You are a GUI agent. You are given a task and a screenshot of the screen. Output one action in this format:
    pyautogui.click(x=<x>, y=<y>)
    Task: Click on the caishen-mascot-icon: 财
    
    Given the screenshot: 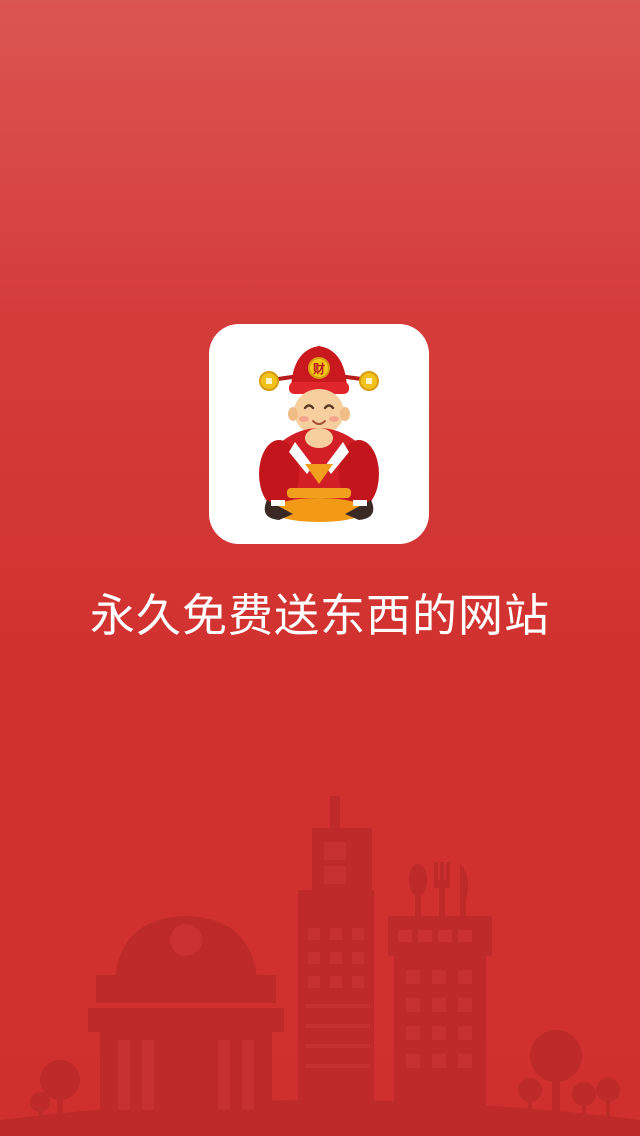 What is the action you would take?
    pyautogui.click(x=319, y=434)
    